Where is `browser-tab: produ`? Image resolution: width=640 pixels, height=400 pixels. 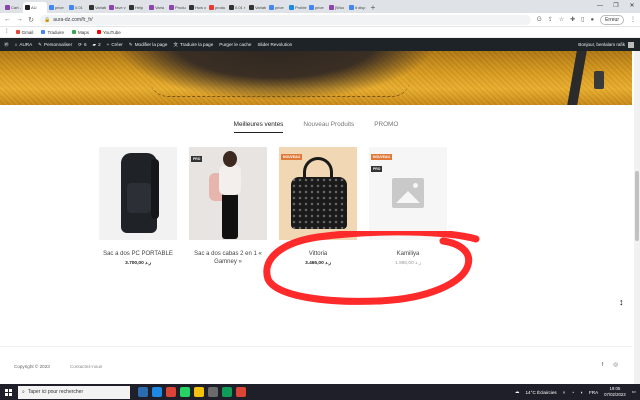
browser-tab: produ is located at coordinates (217, 7).